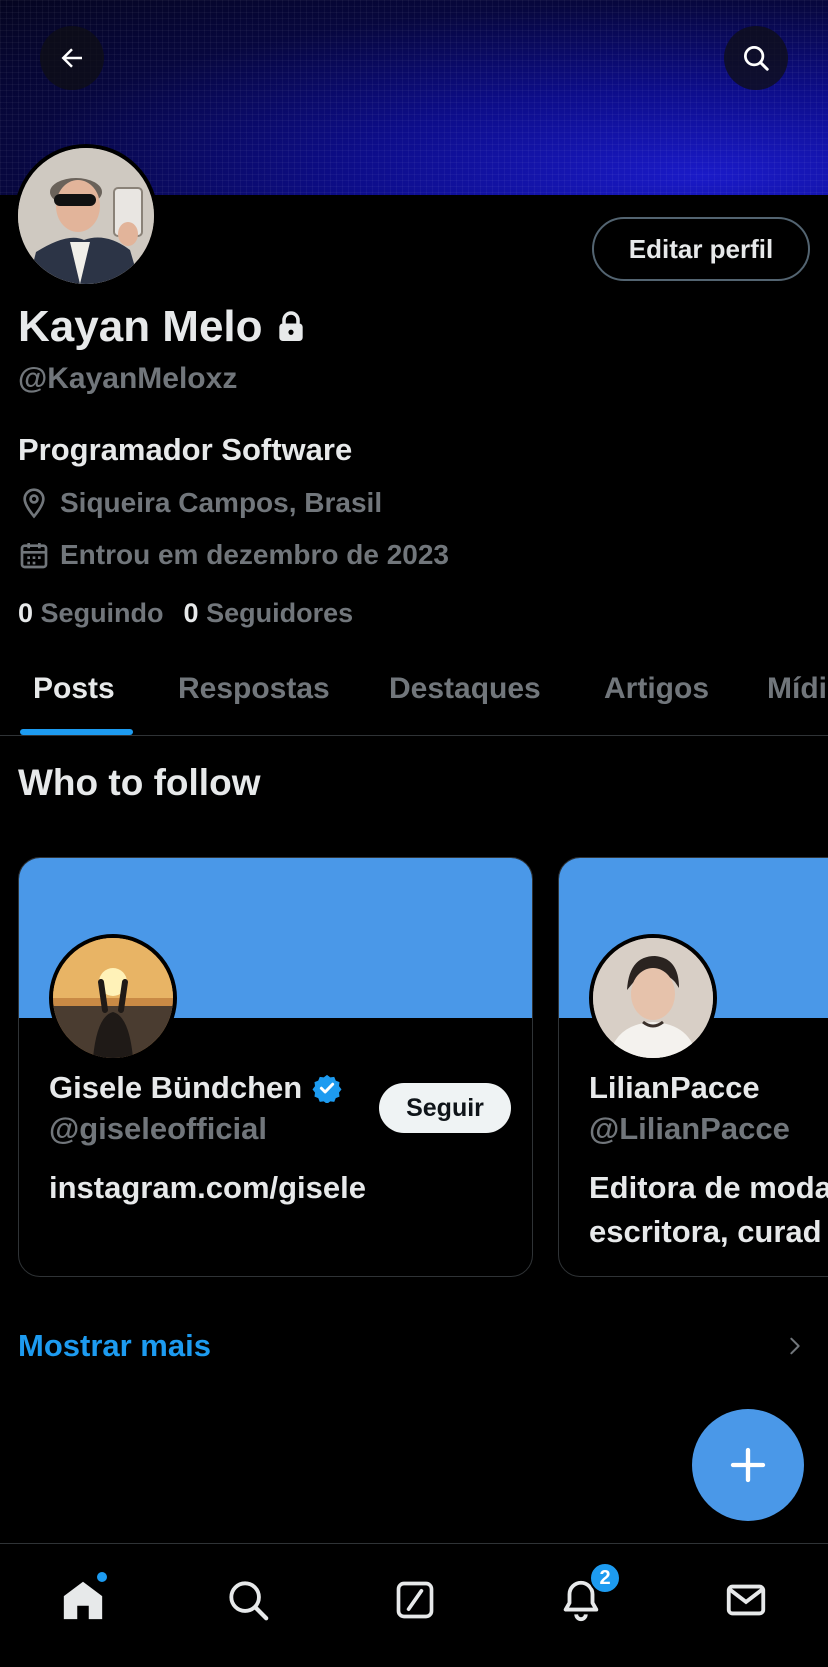 The width and height of the screenshot is (828, 1667). I want to click on nav-home, so click(83, 1600).